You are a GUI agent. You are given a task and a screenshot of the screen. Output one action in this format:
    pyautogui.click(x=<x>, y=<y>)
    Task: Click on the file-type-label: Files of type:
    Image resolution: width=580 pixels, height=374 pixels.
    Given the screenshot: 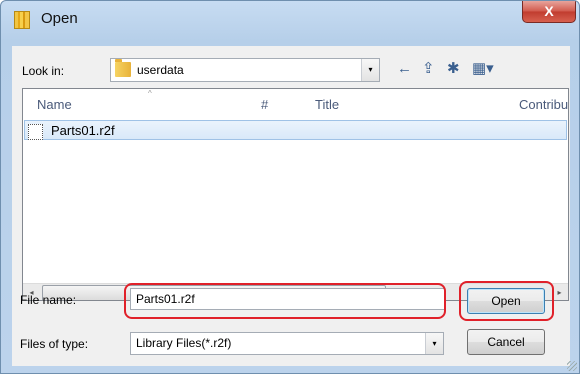 What is the action you would take?
    pyautogui.click(x=54, y=344)
    